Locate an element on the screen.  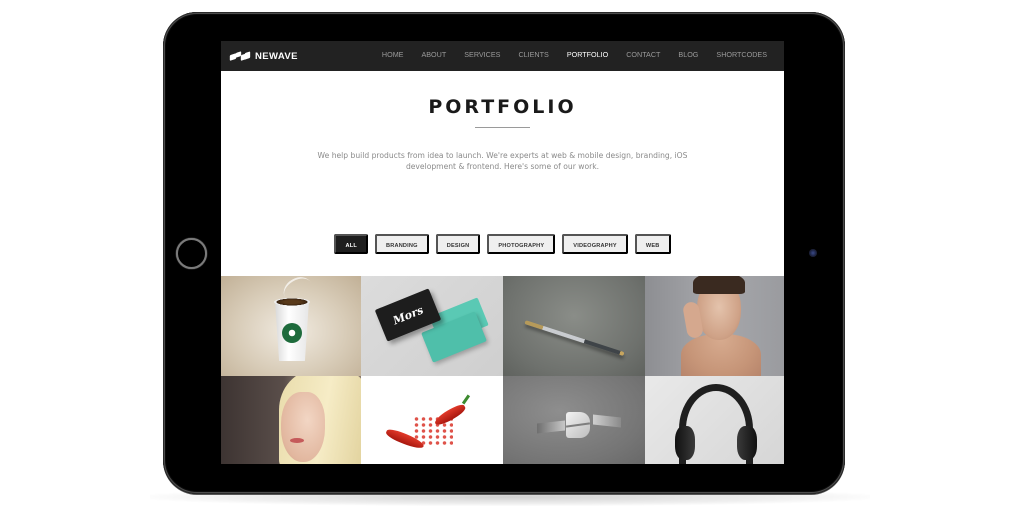
nav-contact: CONTACT is located at coordinates (643, 56).